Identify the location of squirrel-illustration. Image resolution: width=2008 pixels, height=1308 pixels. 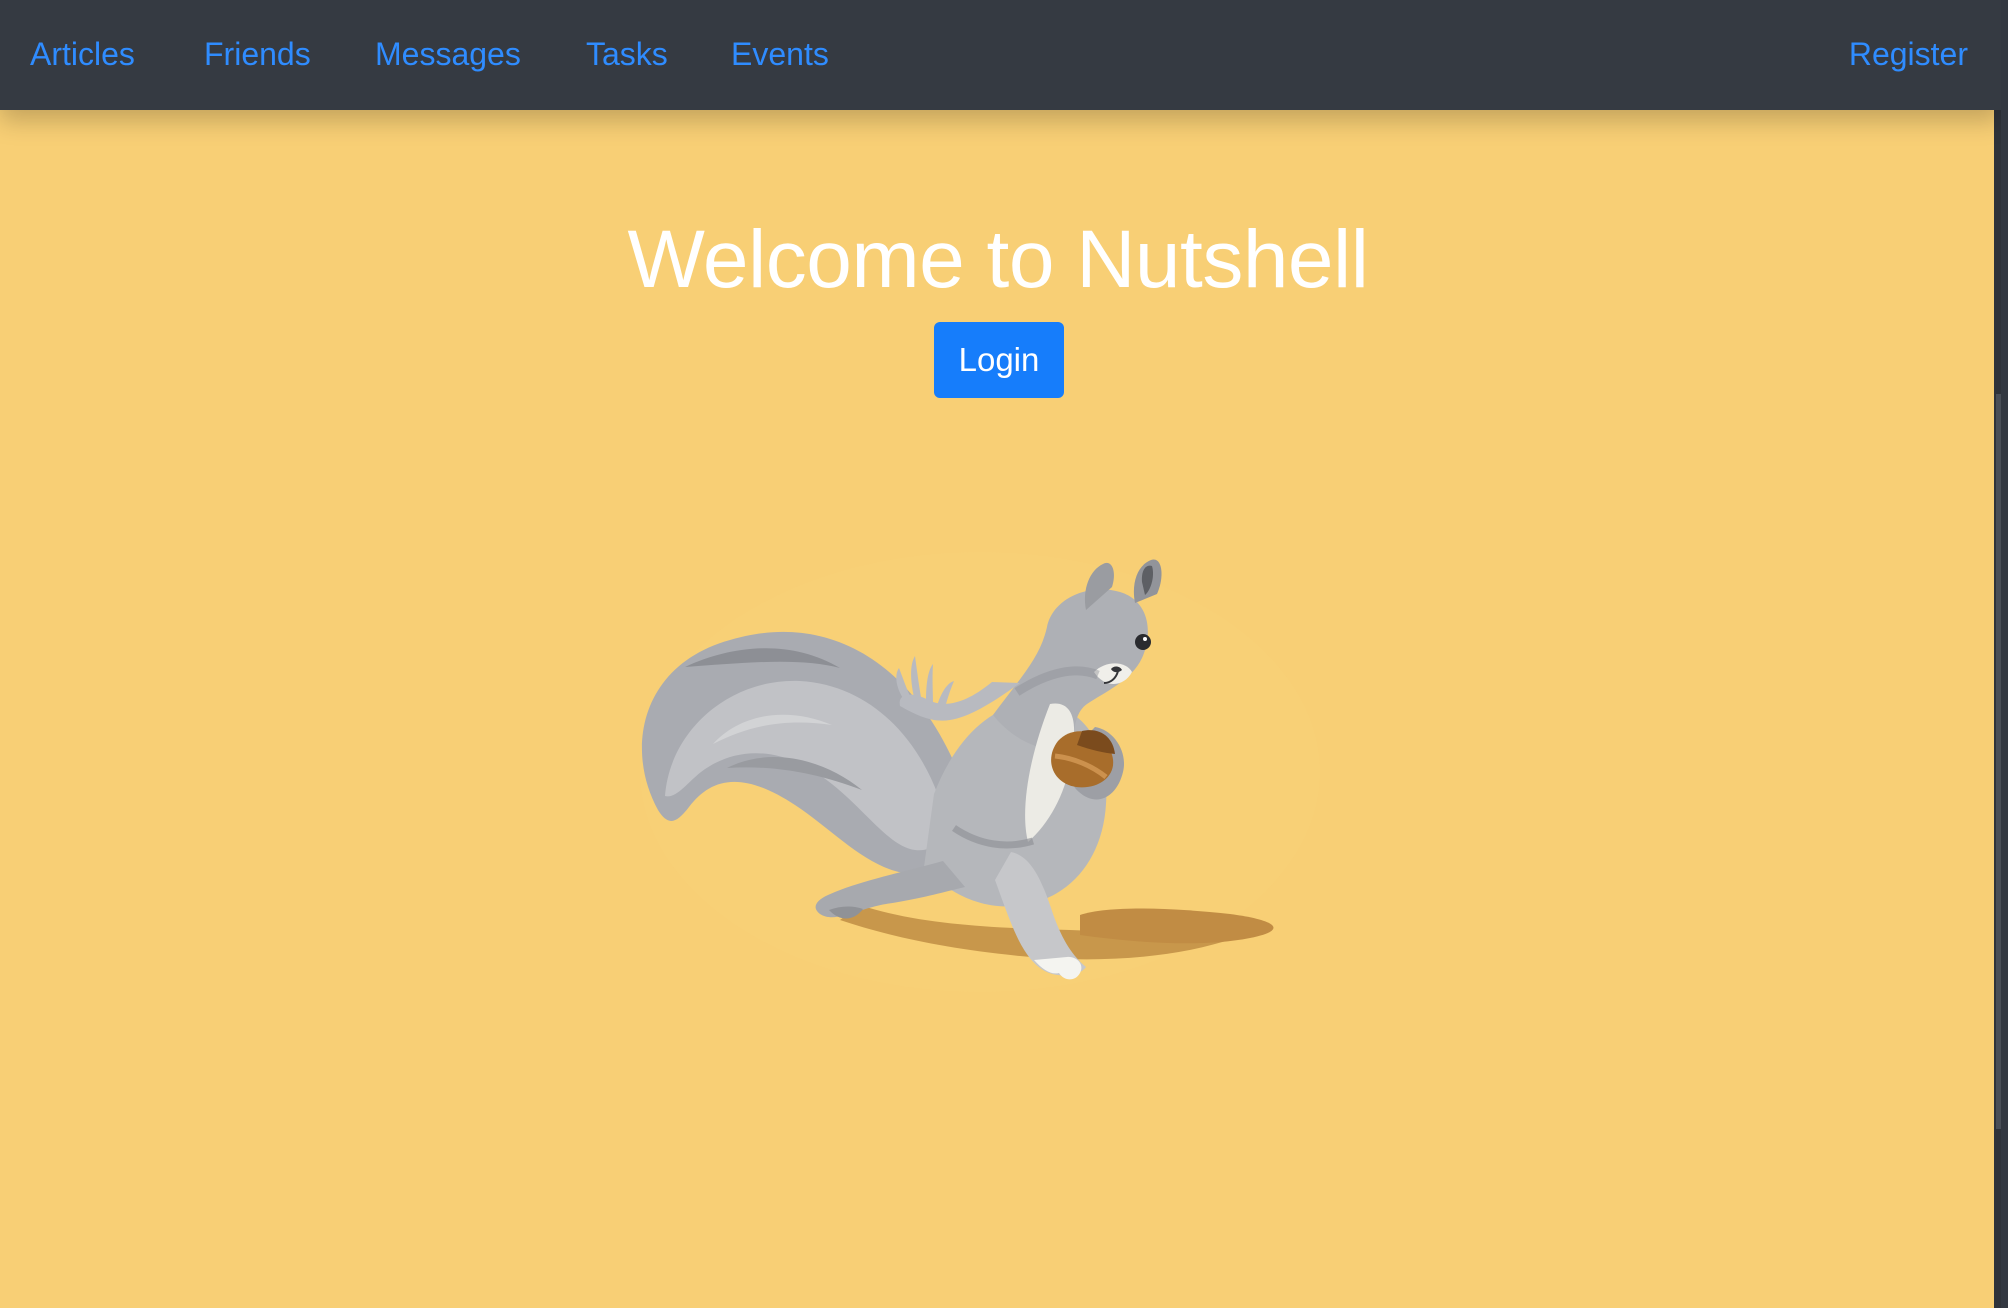
(1005, 775).